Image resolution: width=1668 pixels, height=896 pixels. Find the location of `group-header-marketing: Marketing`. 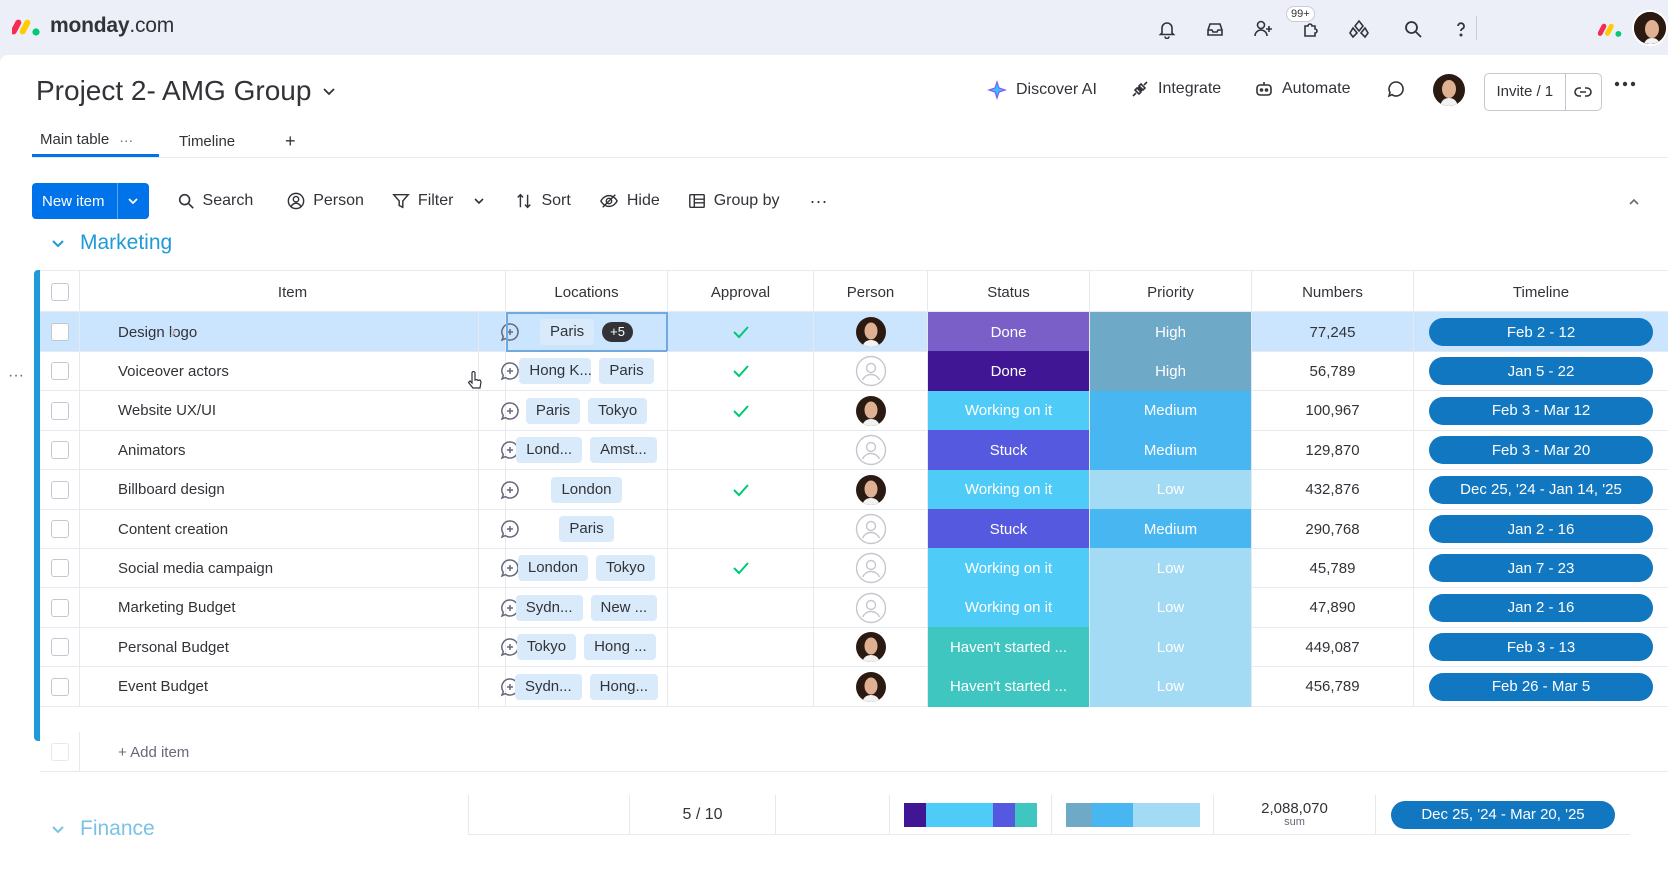

group-header-marketing: Marketing is located at coordinates (111, 243).